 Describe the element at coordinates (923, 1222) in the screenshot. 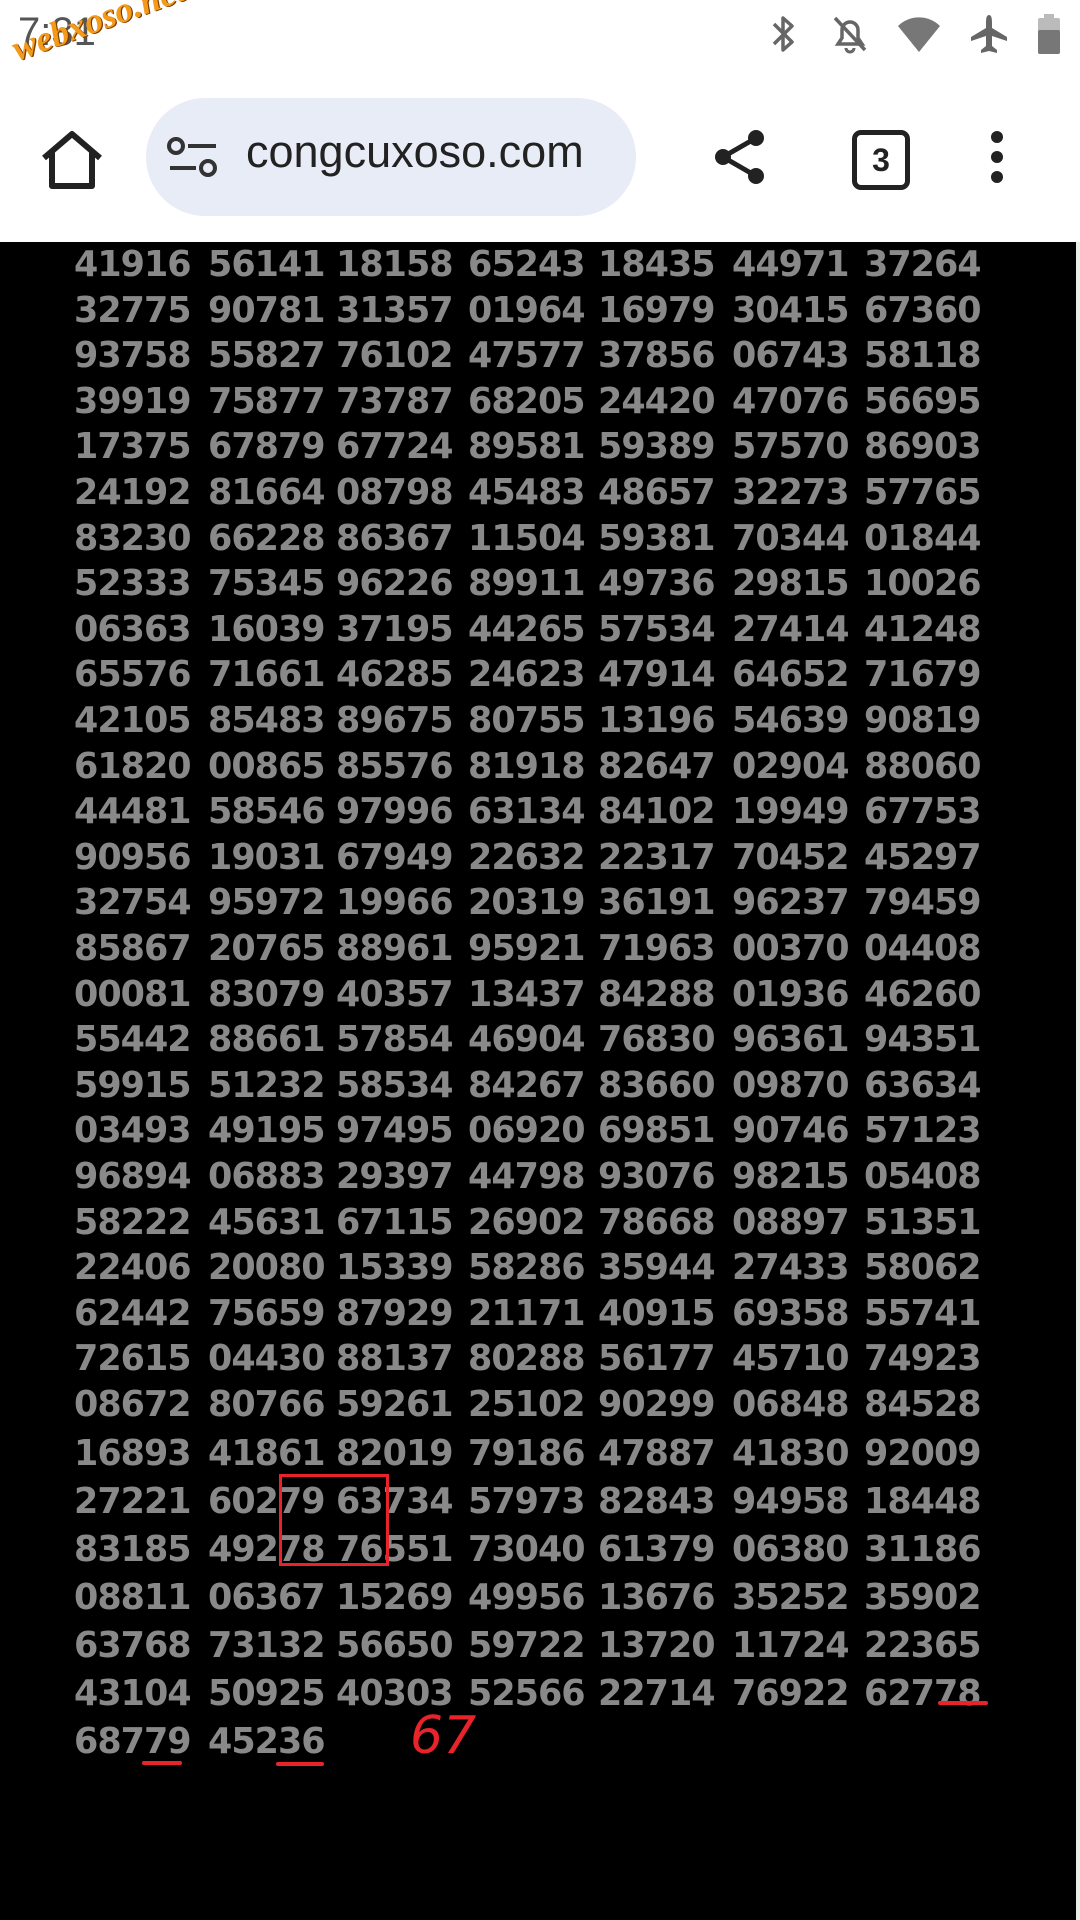

I see `number-cell: 51351` at that location.